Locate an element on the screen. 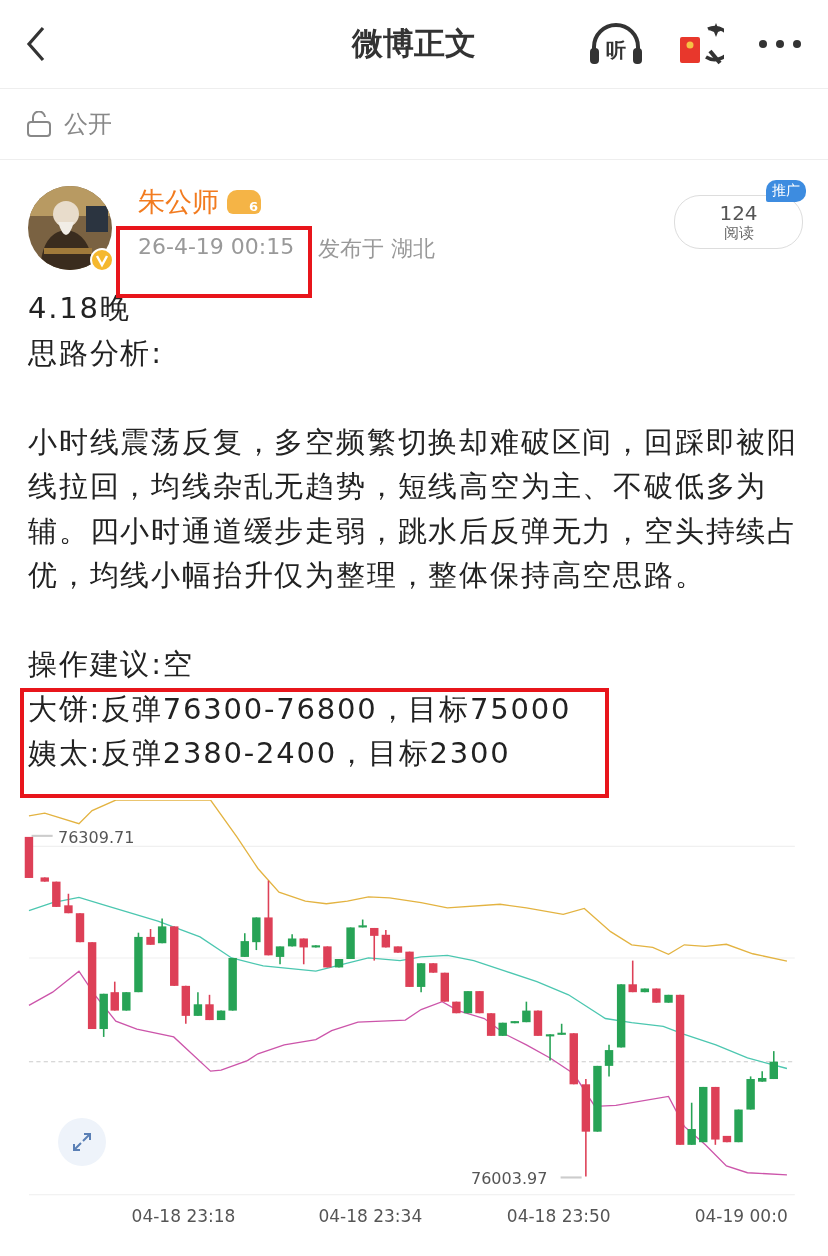 Image resolution: width=828 pixels, height=1256 pixels. post-text: 大饼:反弹76300-76800，目标75000 is located at coordinates (300, 709).